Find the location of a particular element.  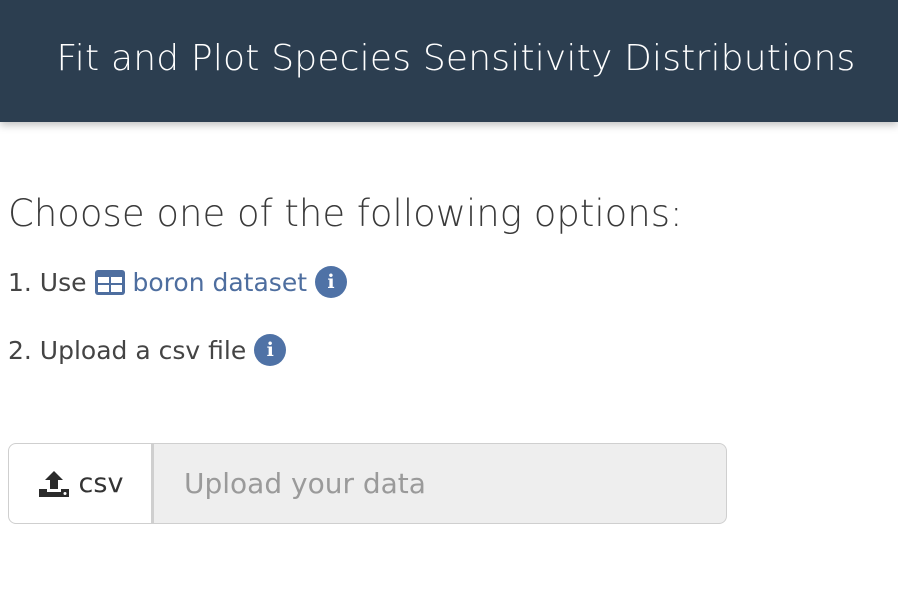

upload-icon is located at coordinates (53, 483).